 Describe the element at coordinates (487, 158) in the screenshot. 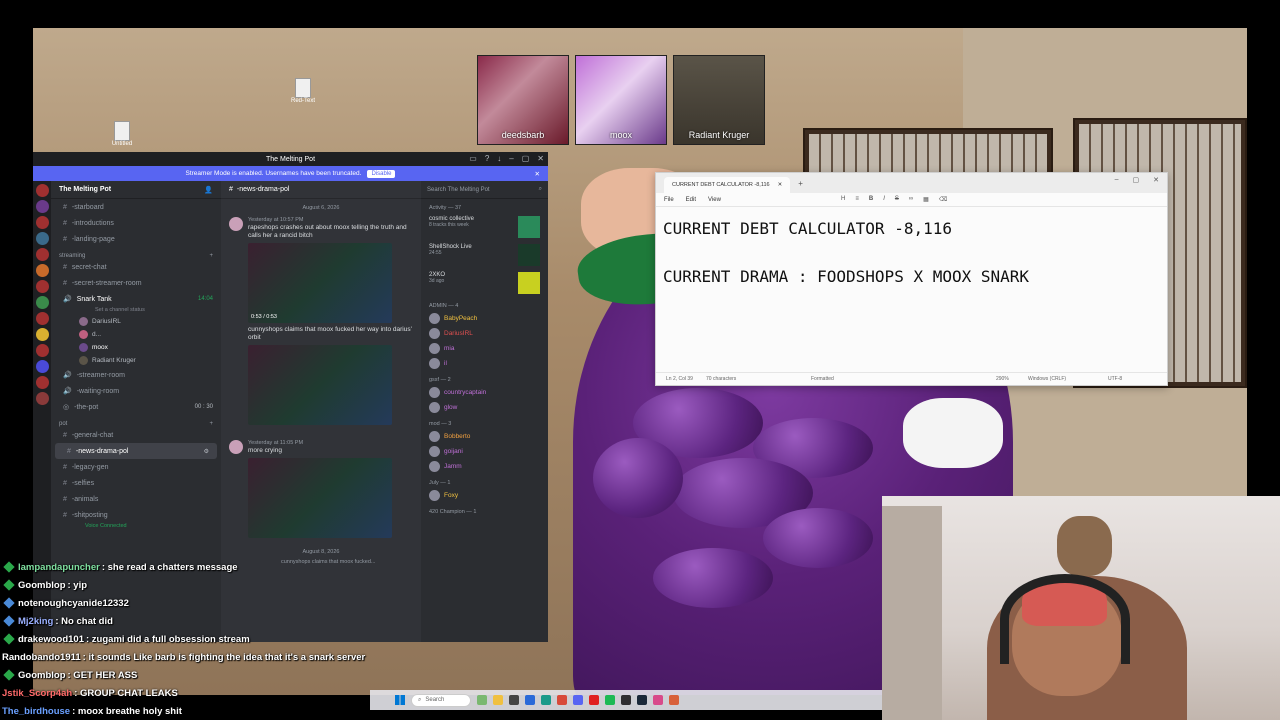

I see `help-icon: ?` at that location.